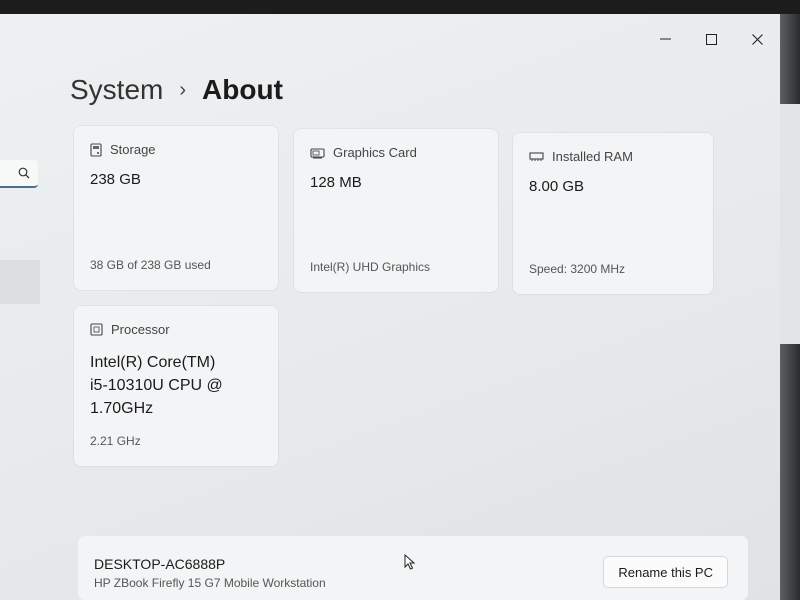 The width and height of the screenshot is (800, 600). I want to click on installed-ram-card: Installed RAM 8.00 GB Speed: 3200 MHz, so click(613, 213).